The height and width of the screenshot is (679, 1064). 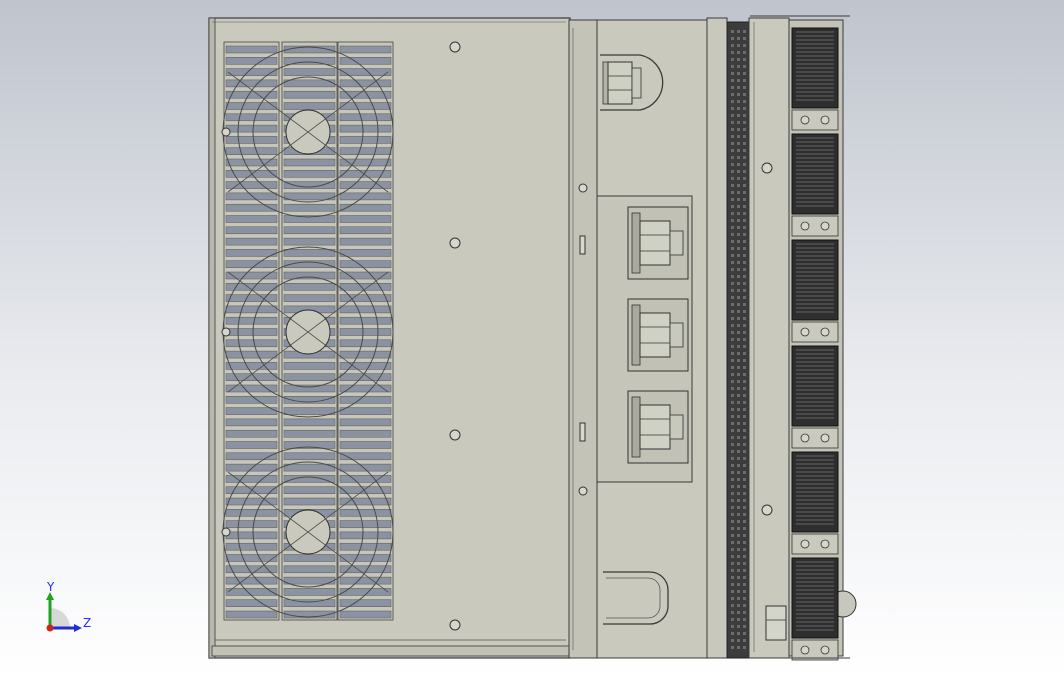 I want to click on axis-triad: Y Z, so click(x=68, y=608).